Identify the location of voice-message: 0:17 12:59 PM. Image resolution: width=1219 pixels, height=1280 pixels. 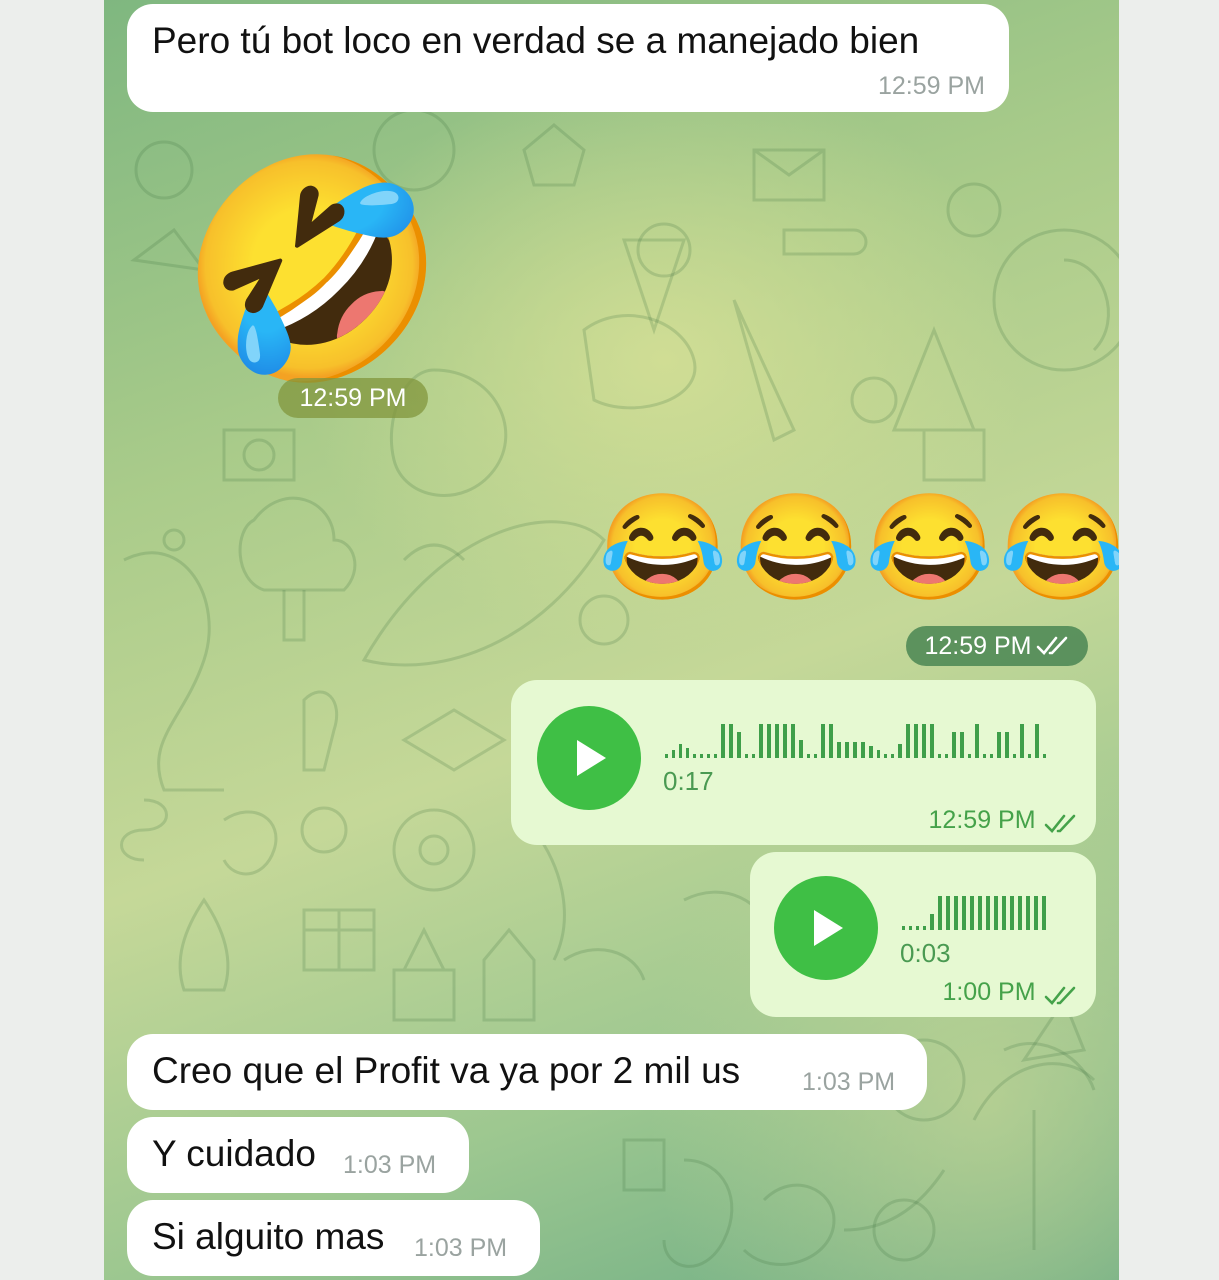
(803, 762).